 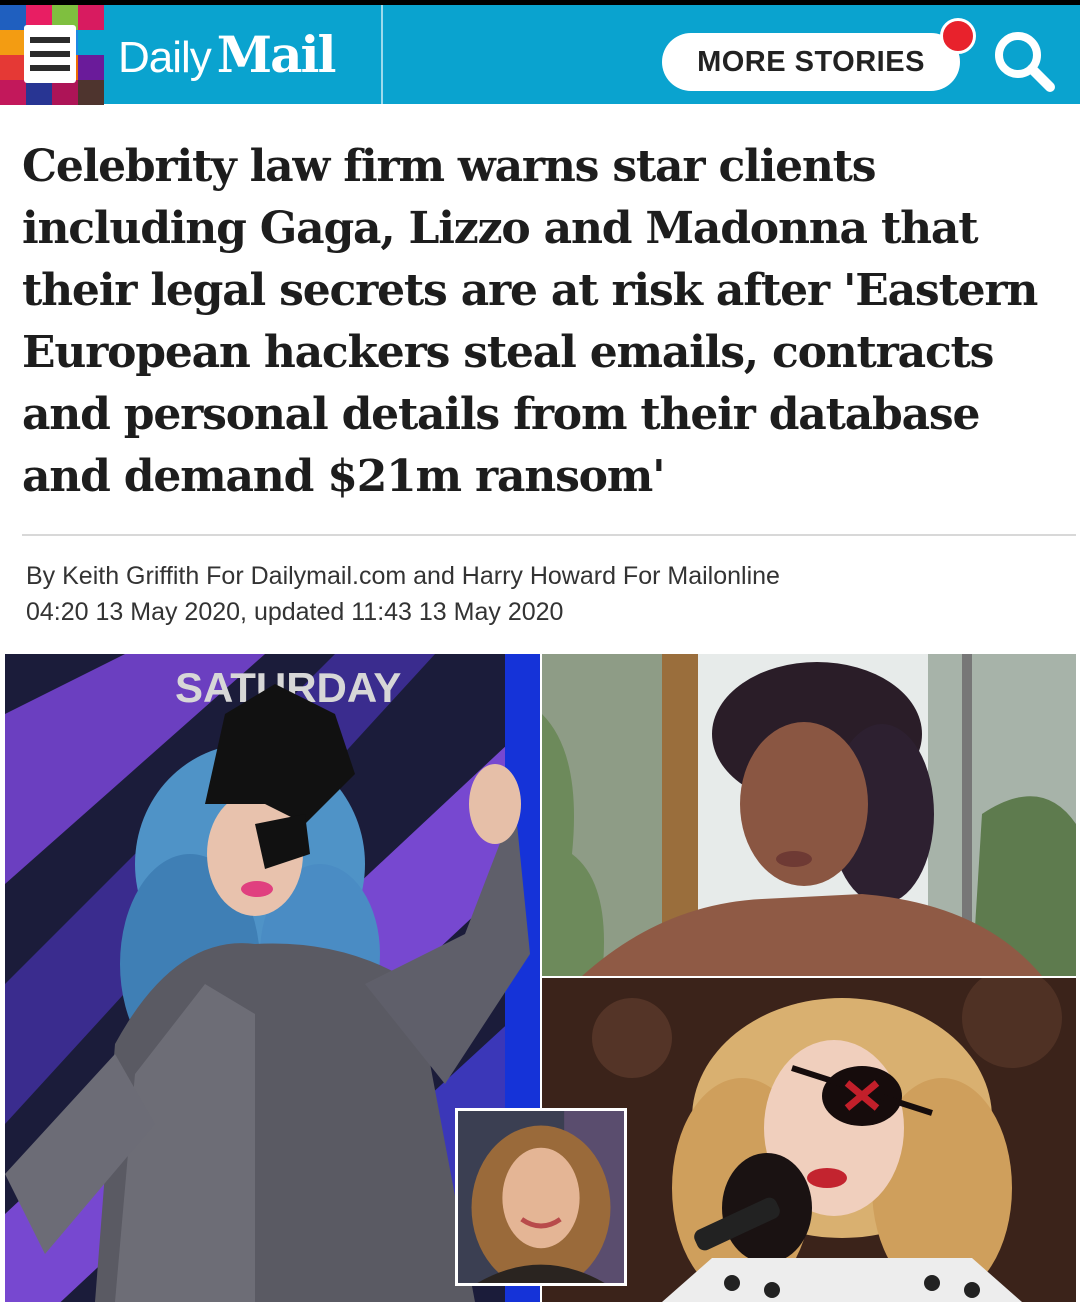 What do you see at coordinates (958, 36) in the screenshot?
I see `notification-badge` at bounding box center [958, 36].